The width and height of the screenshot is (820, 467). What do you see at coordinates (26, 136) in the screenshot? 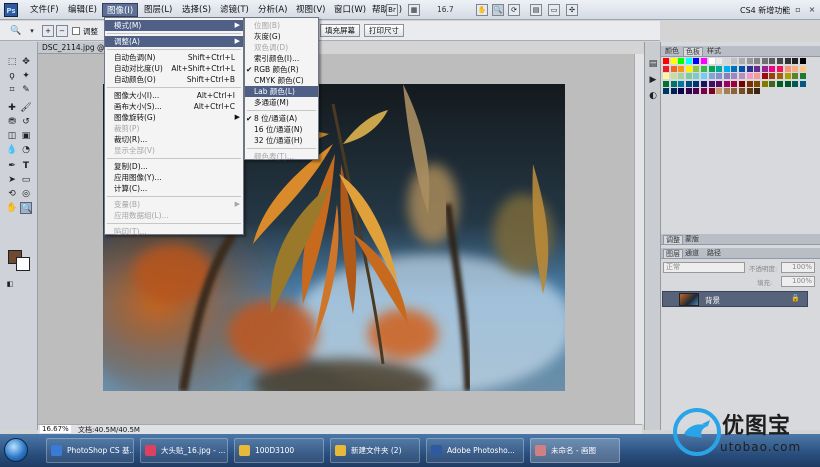
I see `gradient-tool-icon: ▣` at bounding box center [26, 136].